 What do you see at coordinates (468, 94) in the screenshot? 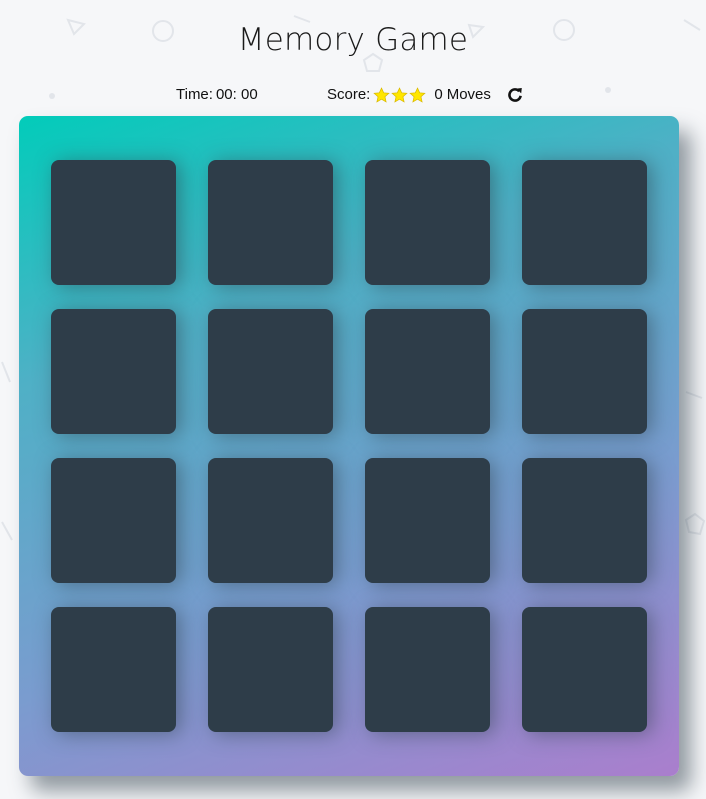
I see `moves-label: Moves` at bounding box center [468, 94].